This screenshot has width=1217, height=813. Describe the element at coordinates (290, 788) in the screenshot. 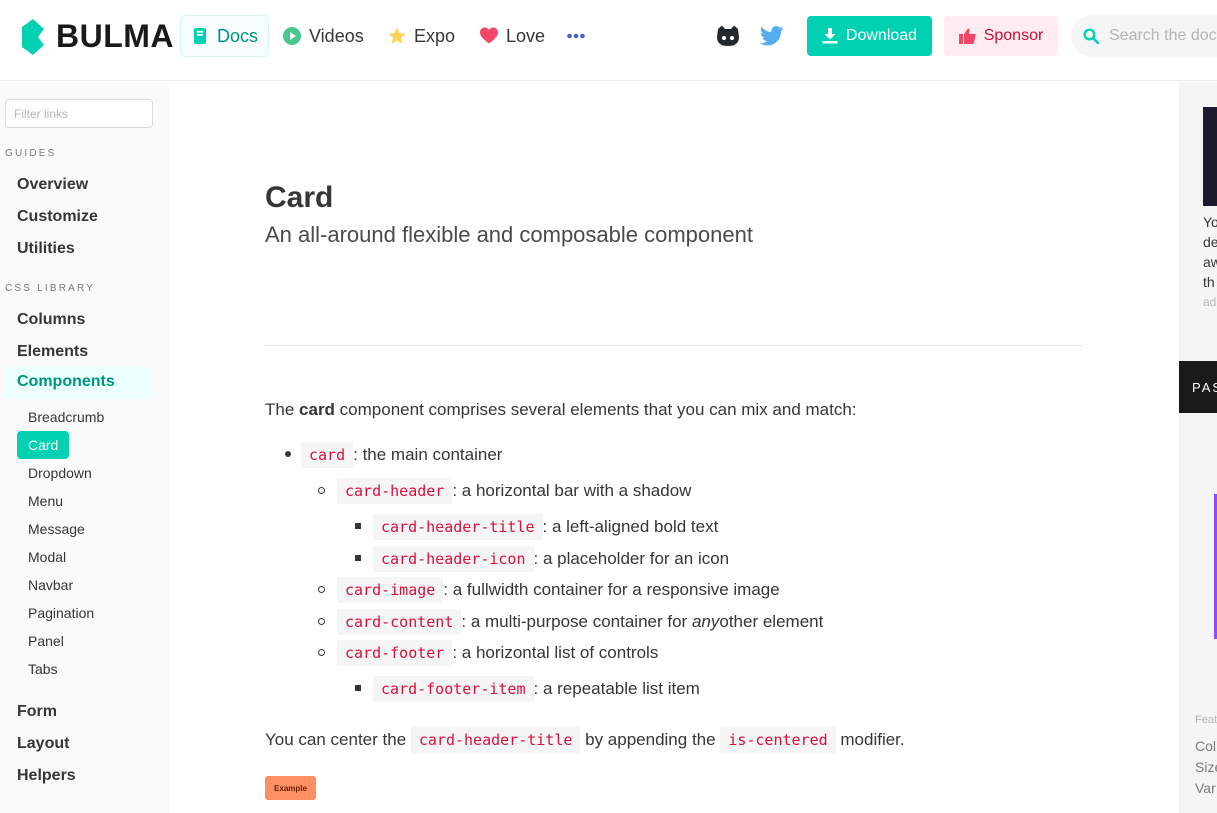

I see `example-tag: Example` at that location.